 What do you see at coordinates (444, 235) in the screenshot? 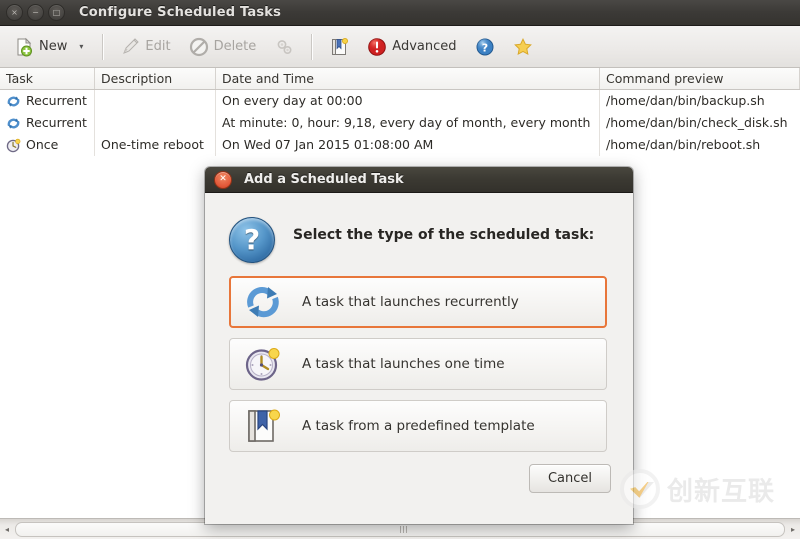
I see `dialog-prompt-text: Select the type of the scheduled task:` at bounding box center [444, 235].